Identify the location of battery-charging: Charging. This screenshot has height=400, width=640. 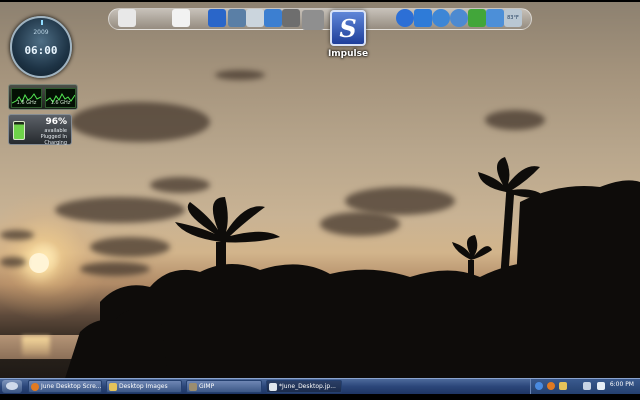
(55, 143).